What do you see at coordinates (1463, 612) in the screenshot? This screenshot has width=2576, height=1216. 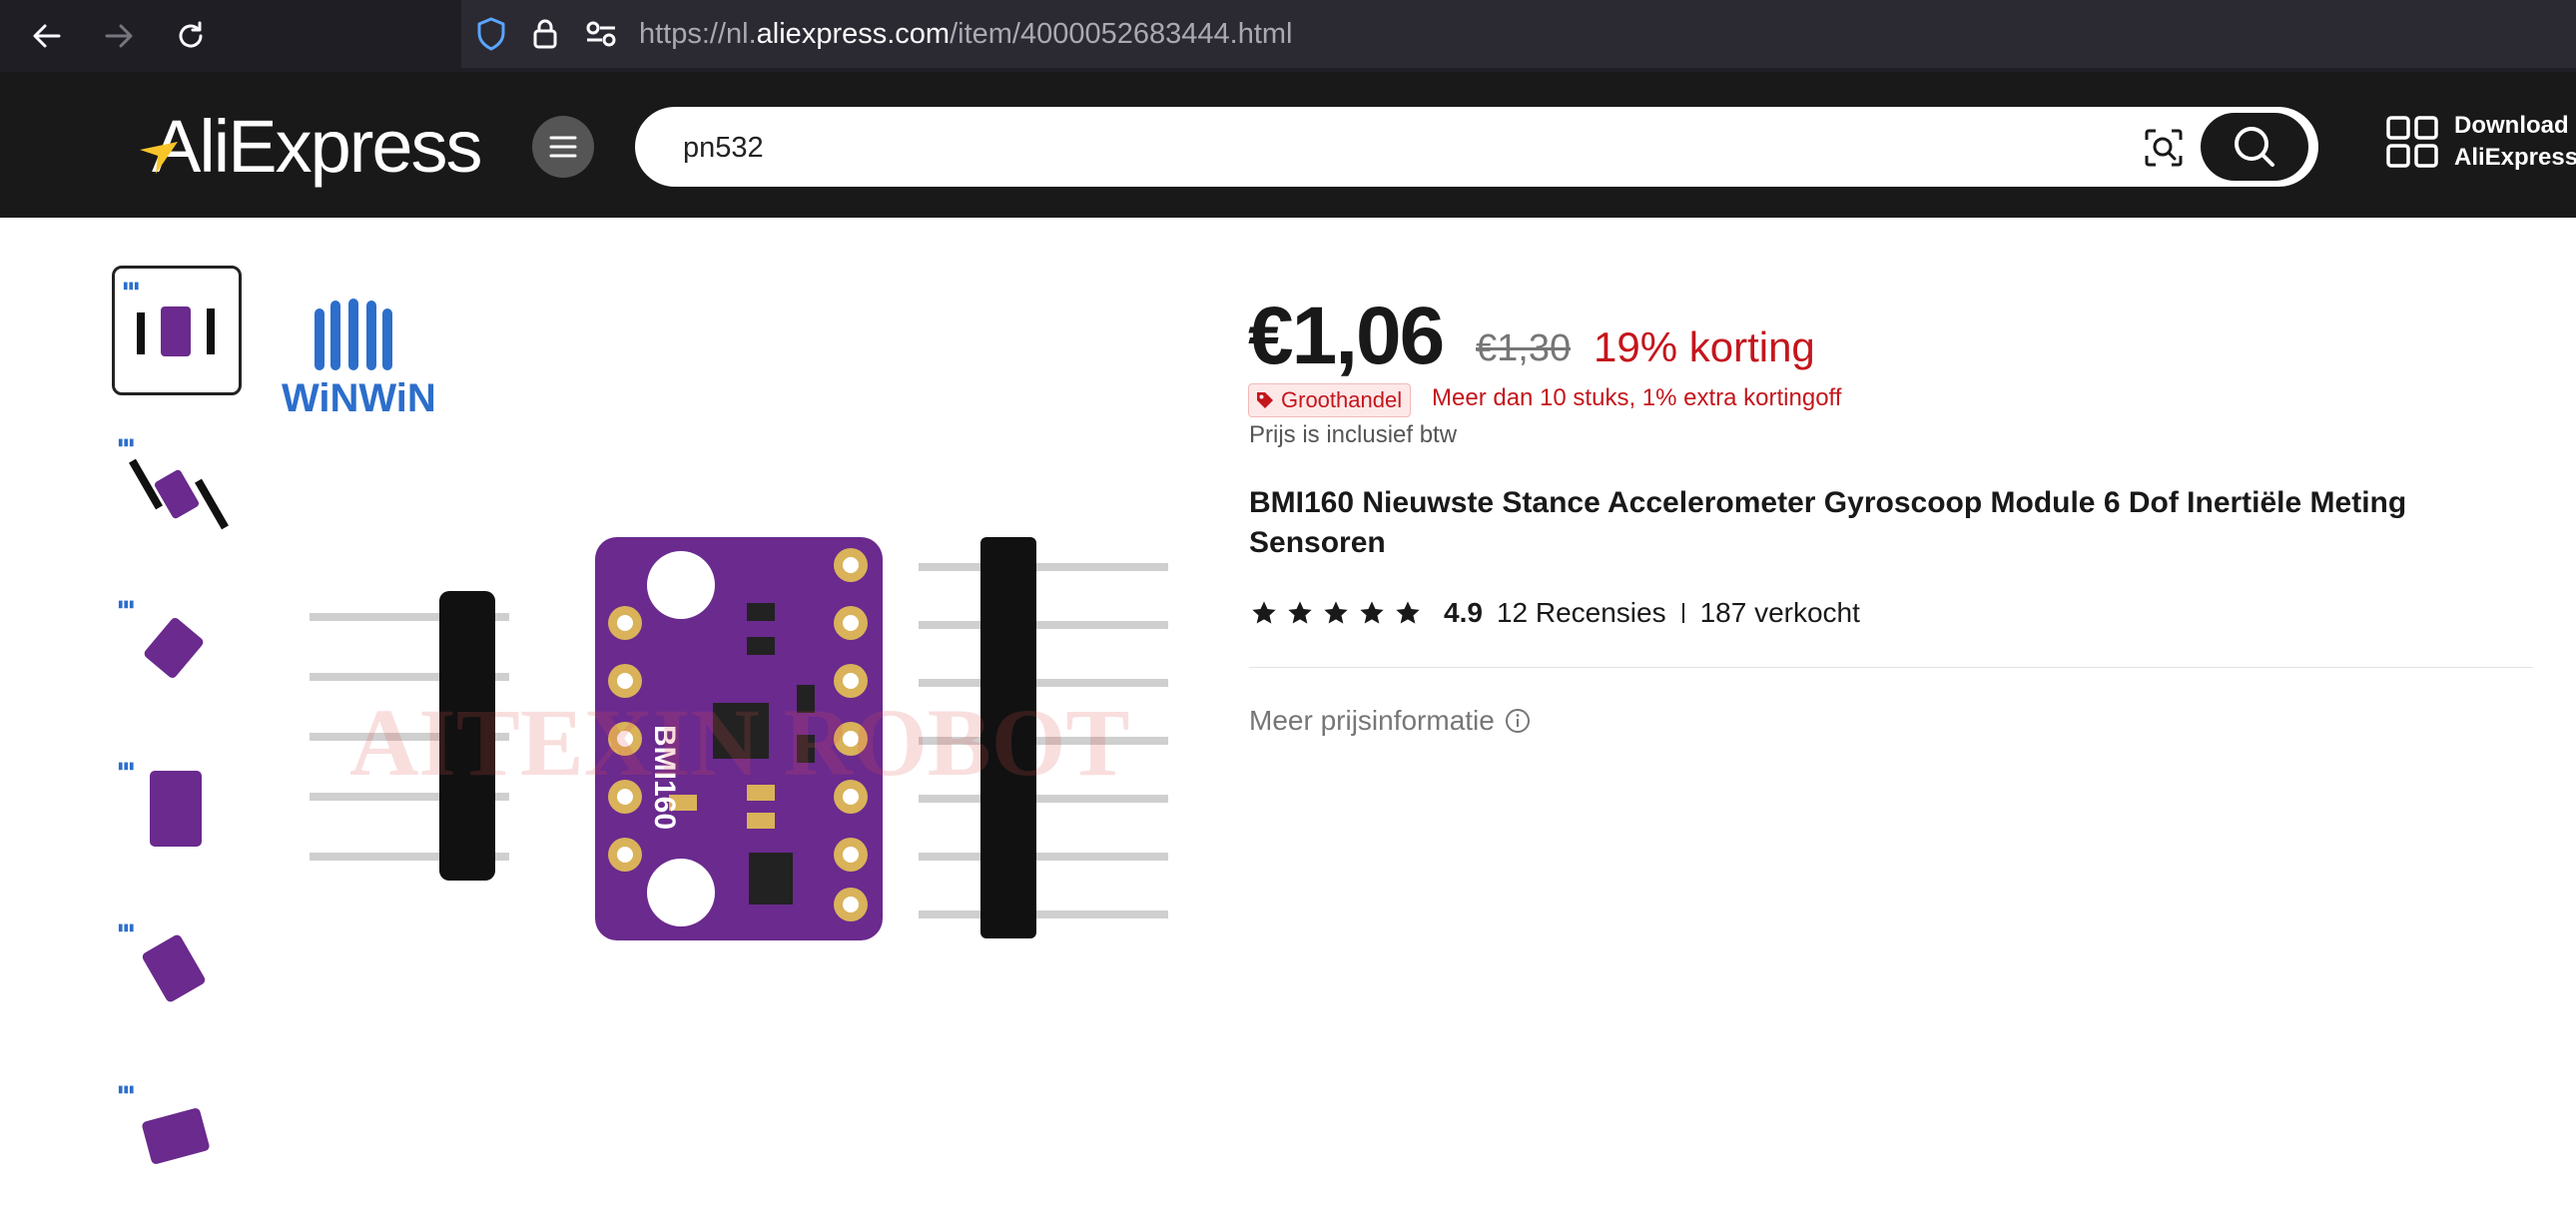 I see `rating-value: 4.9` at bounding box center [1463, 612].